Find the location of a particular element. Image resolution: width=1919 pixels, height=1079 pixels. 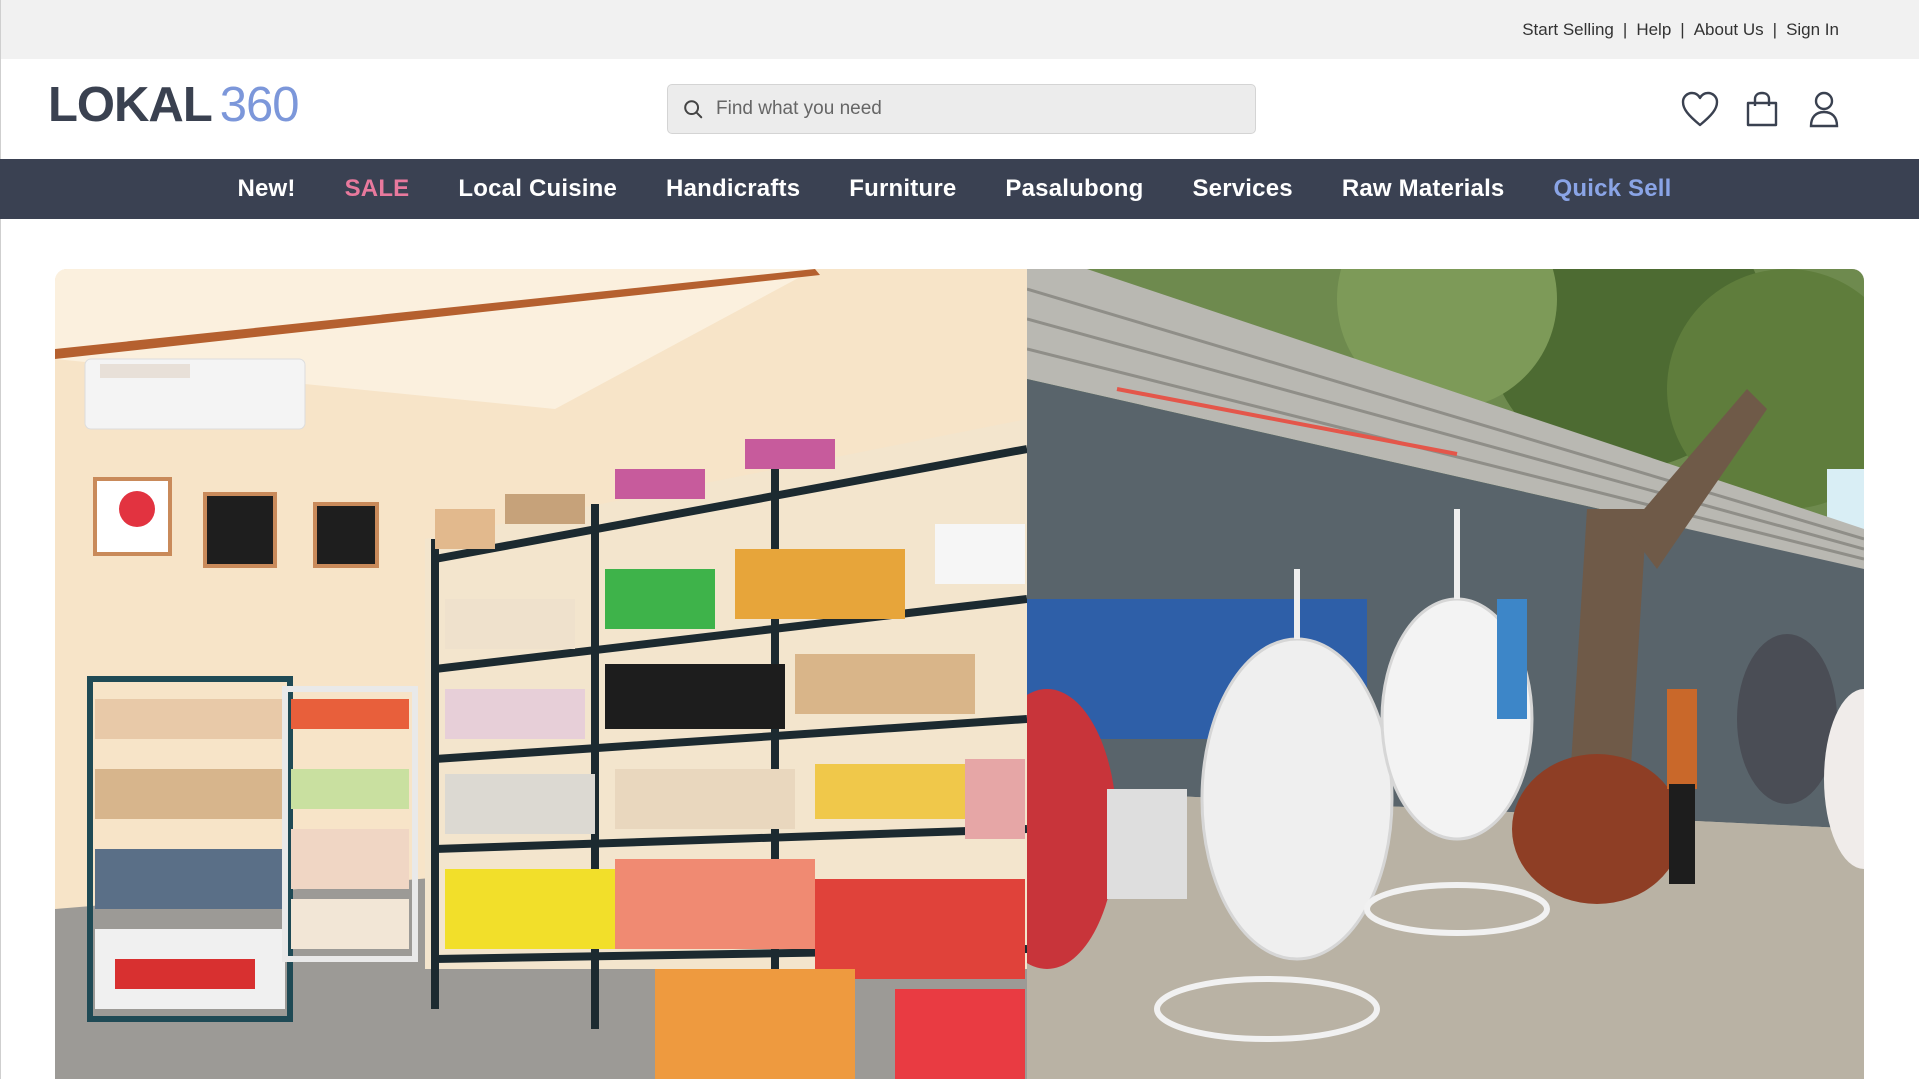

site-header: LOKAL 360 is located at coordinates (959, 109).